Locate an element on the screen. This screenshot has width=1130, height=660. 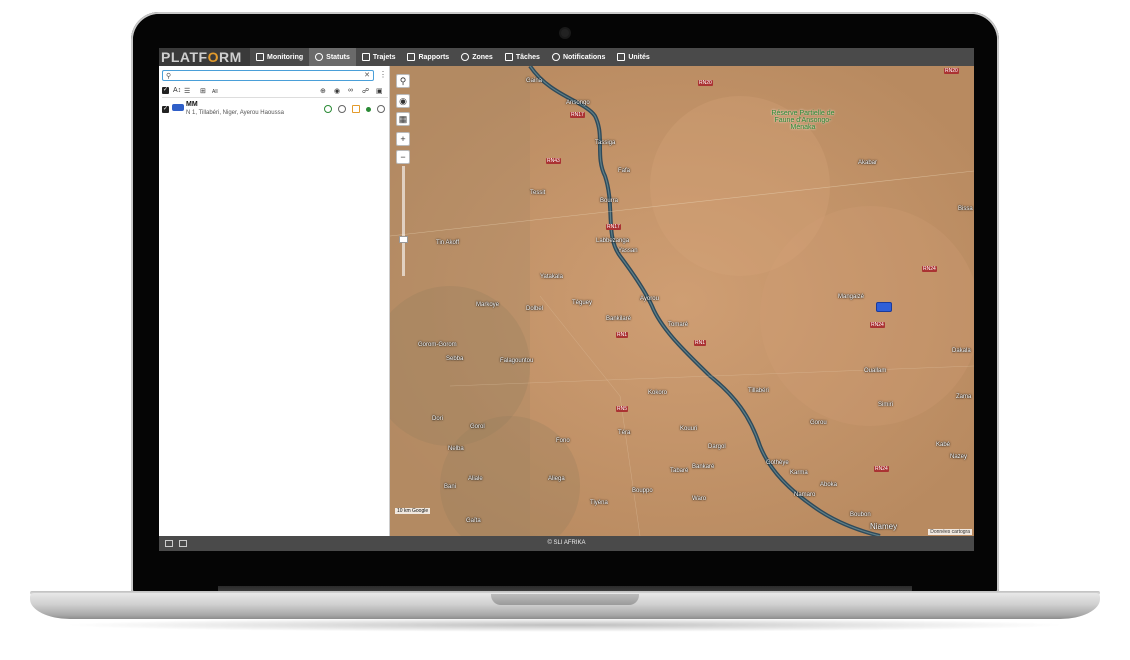
unit-search-input is located at coordinates (266, 75).